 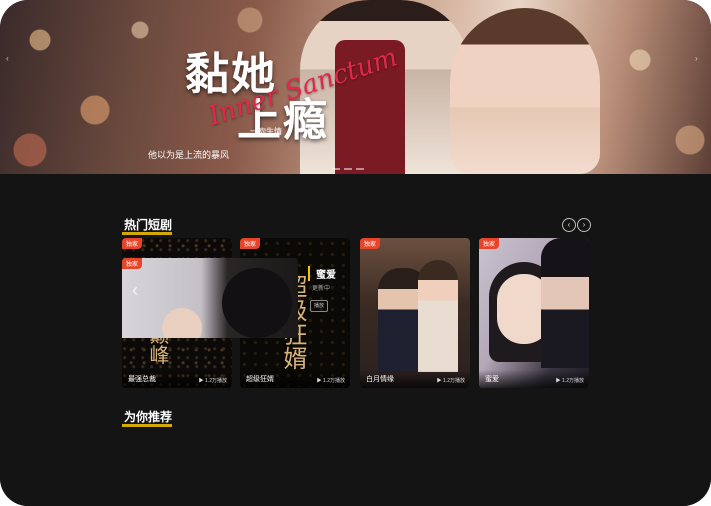 What do you see at coordinates (534, 313) in the screenshot?
I see `drama-card: 独家 蜜爱 ▶ 1.2万播放` at bounding box center [534, 313].